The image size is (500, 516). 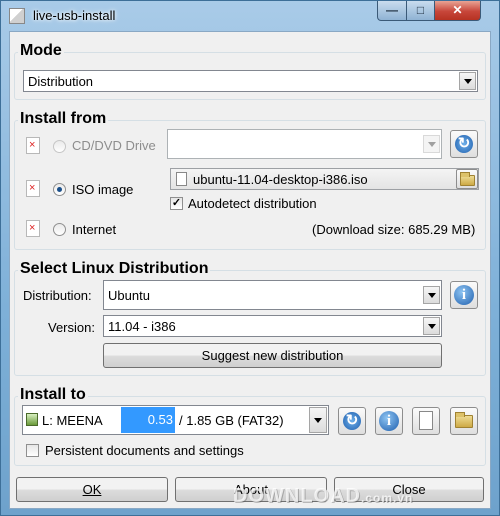 I want to click on refresh-drives-button: ↻, so click(x=464, y=144).